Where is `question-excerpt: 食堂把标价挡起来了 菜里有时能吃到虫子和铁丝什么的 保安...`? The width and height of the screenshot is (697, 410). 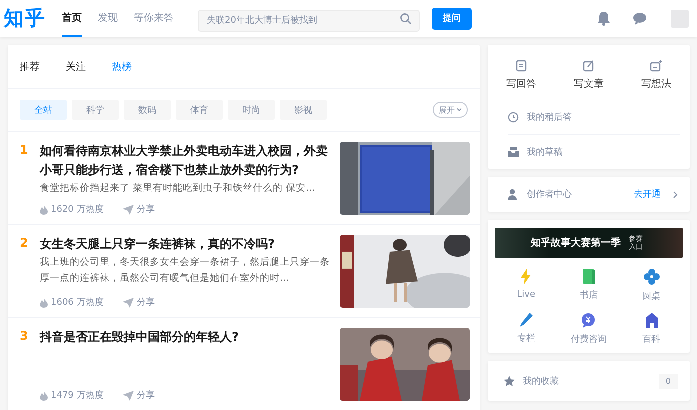 question-excerpt: 食堂把标价挡起来了 菜里有时能吃到虫子和铁丝什么的 保安... is located at coordinates (178, 189).